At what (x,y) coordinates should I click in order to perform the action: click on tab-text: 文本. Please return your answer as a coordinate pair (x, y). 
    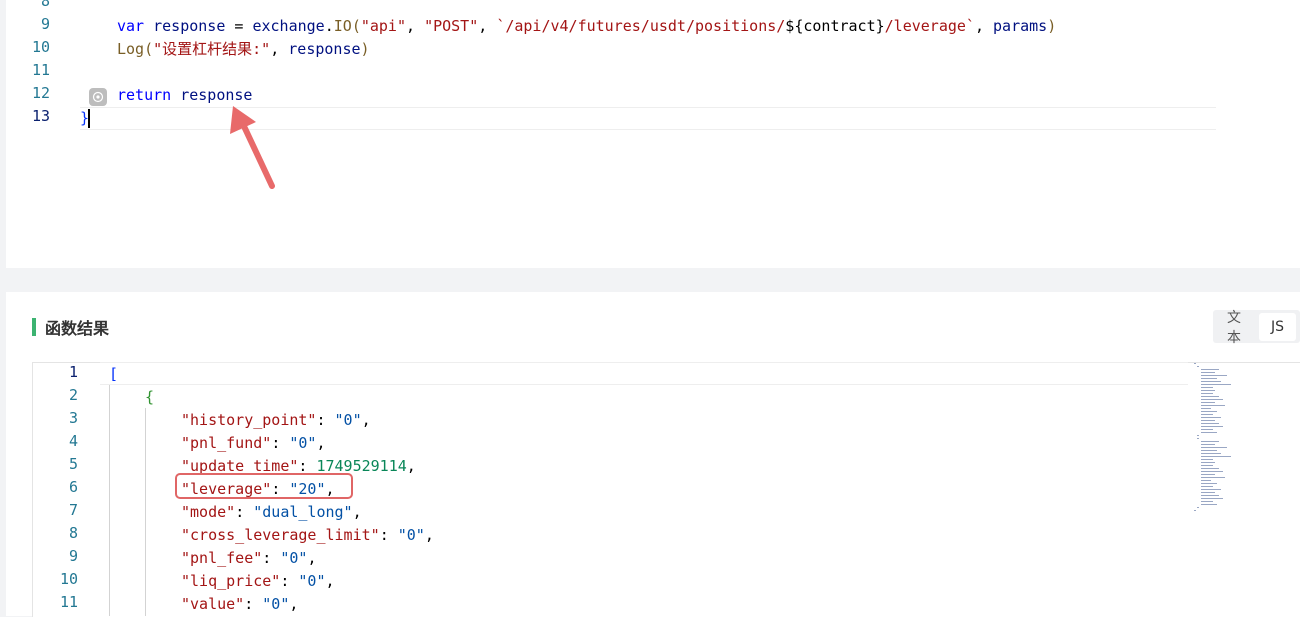
    Looking at the image, I should click on (1238, 327).